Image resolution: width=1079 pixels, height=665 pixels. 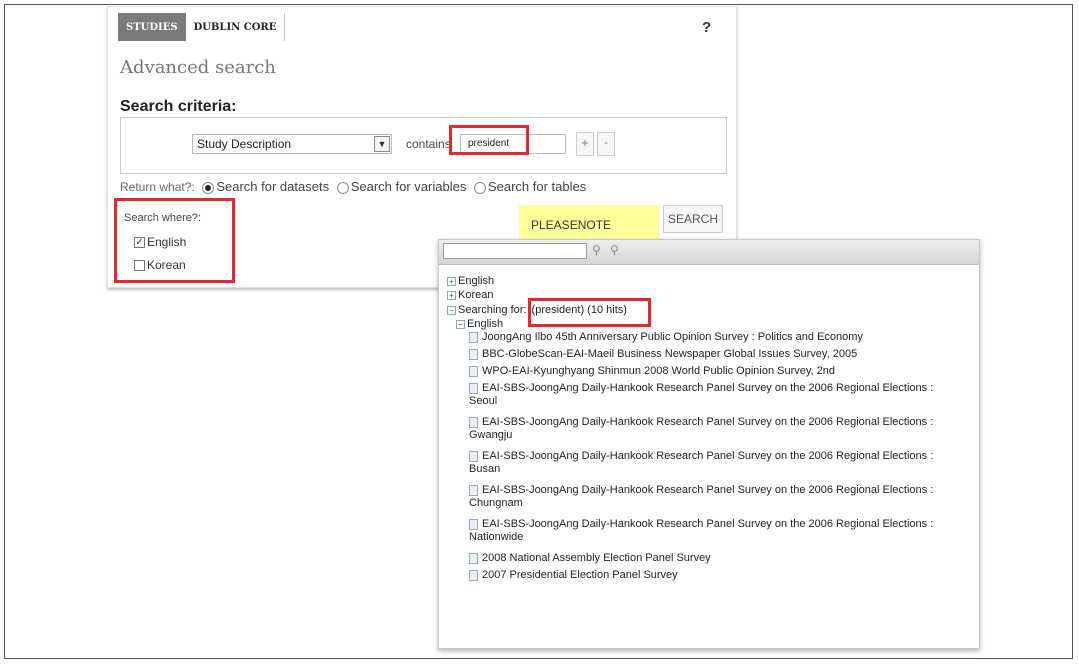 I want to click on wrench-icon: ⚲, so click(x=596, y=250).